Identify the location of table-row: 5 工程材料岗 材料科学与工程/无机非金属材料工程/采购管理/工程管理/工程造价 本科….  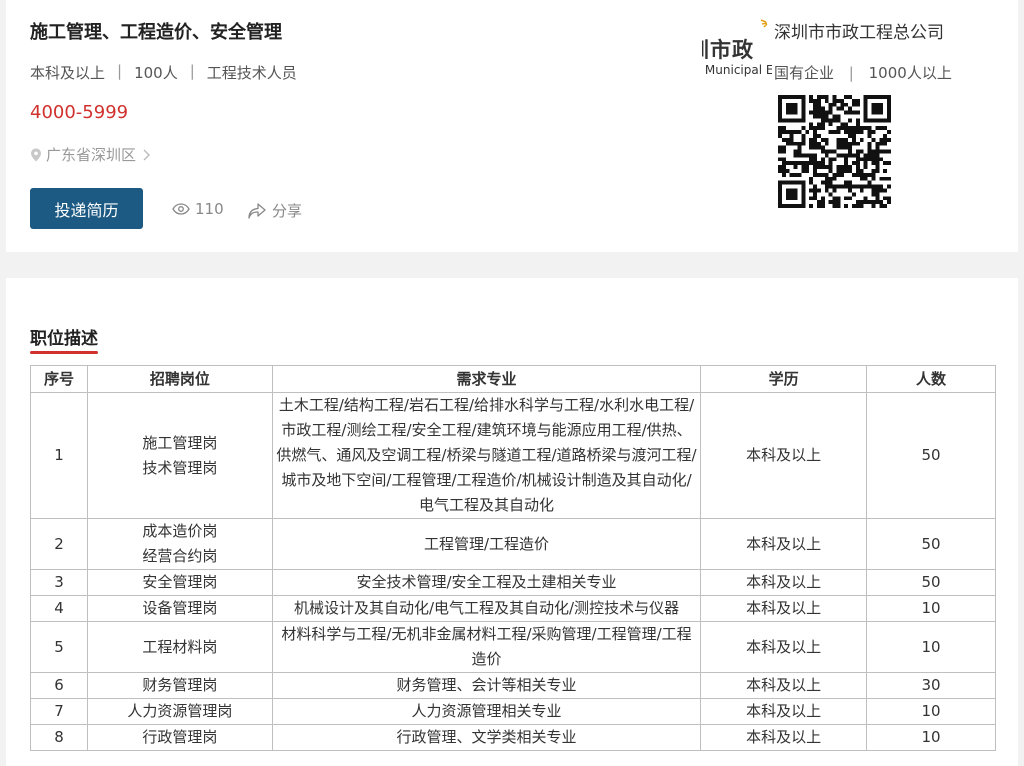
(513, 647).